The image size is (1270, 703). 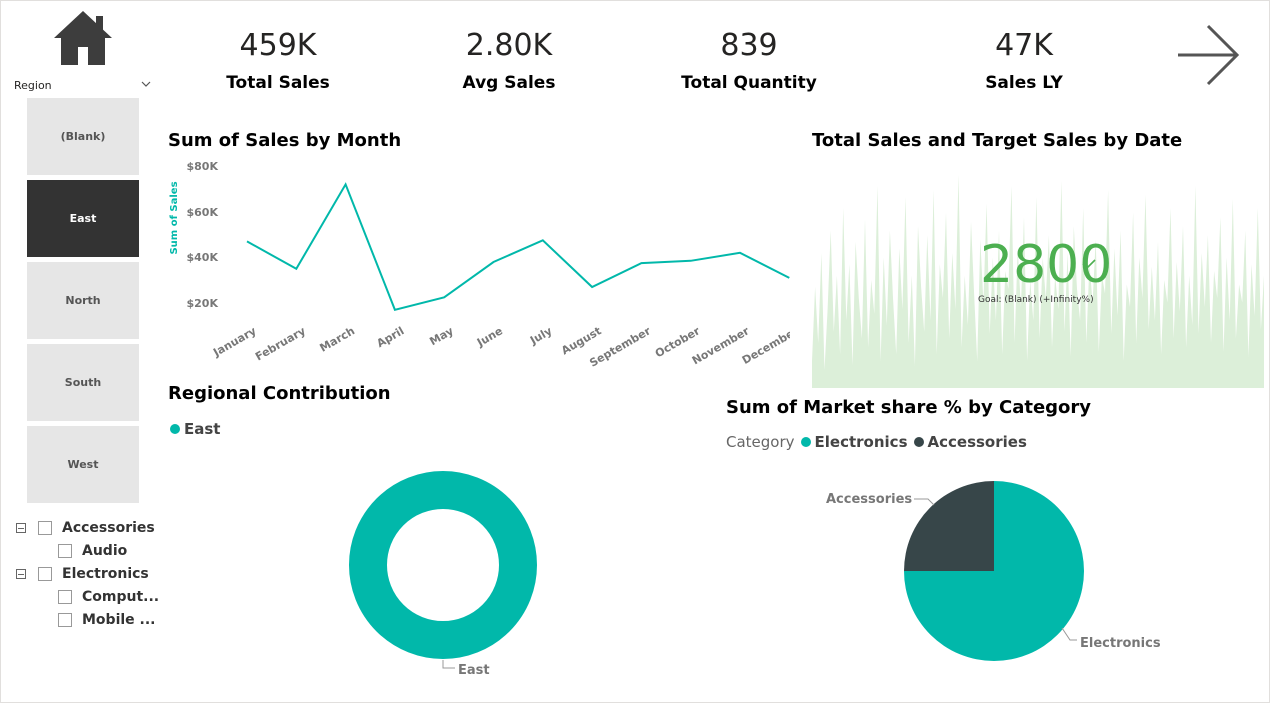 What do you see at coordinates (285, 140) in the screenshot?
I see `line-chart-title: Sum of Sales by Month` at bounding box center [285, 140].